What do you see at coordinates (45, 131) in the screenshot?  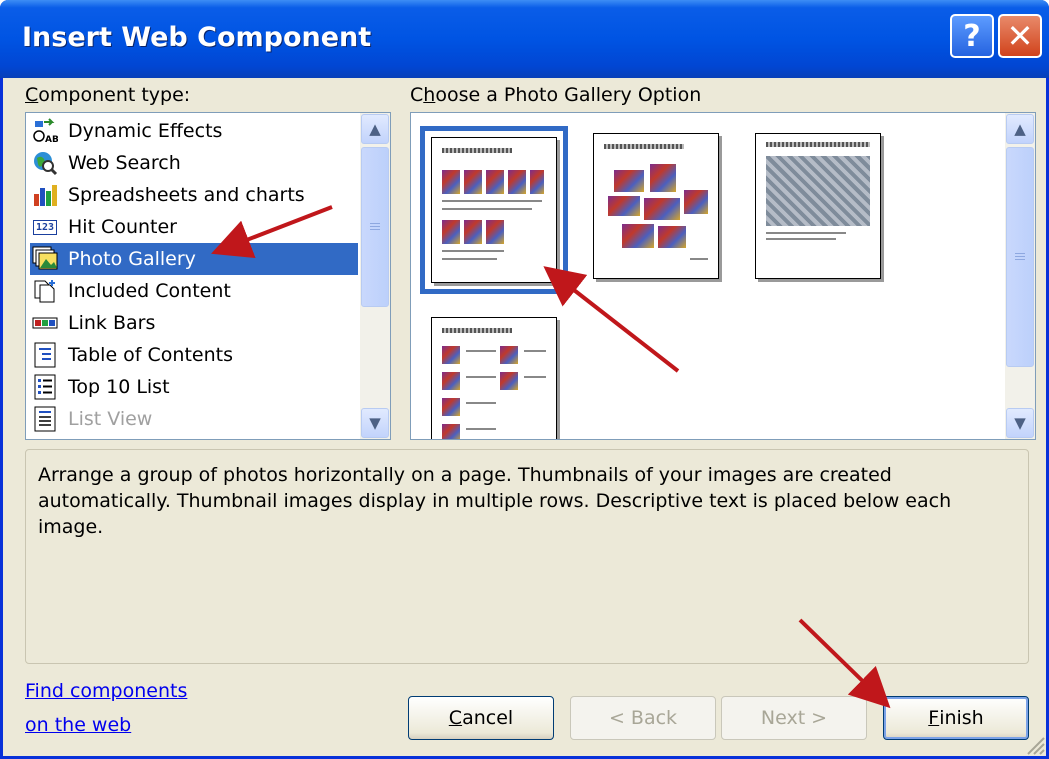 I see `dynamic-effects-icon: AB` at bounding box center [45, 131].